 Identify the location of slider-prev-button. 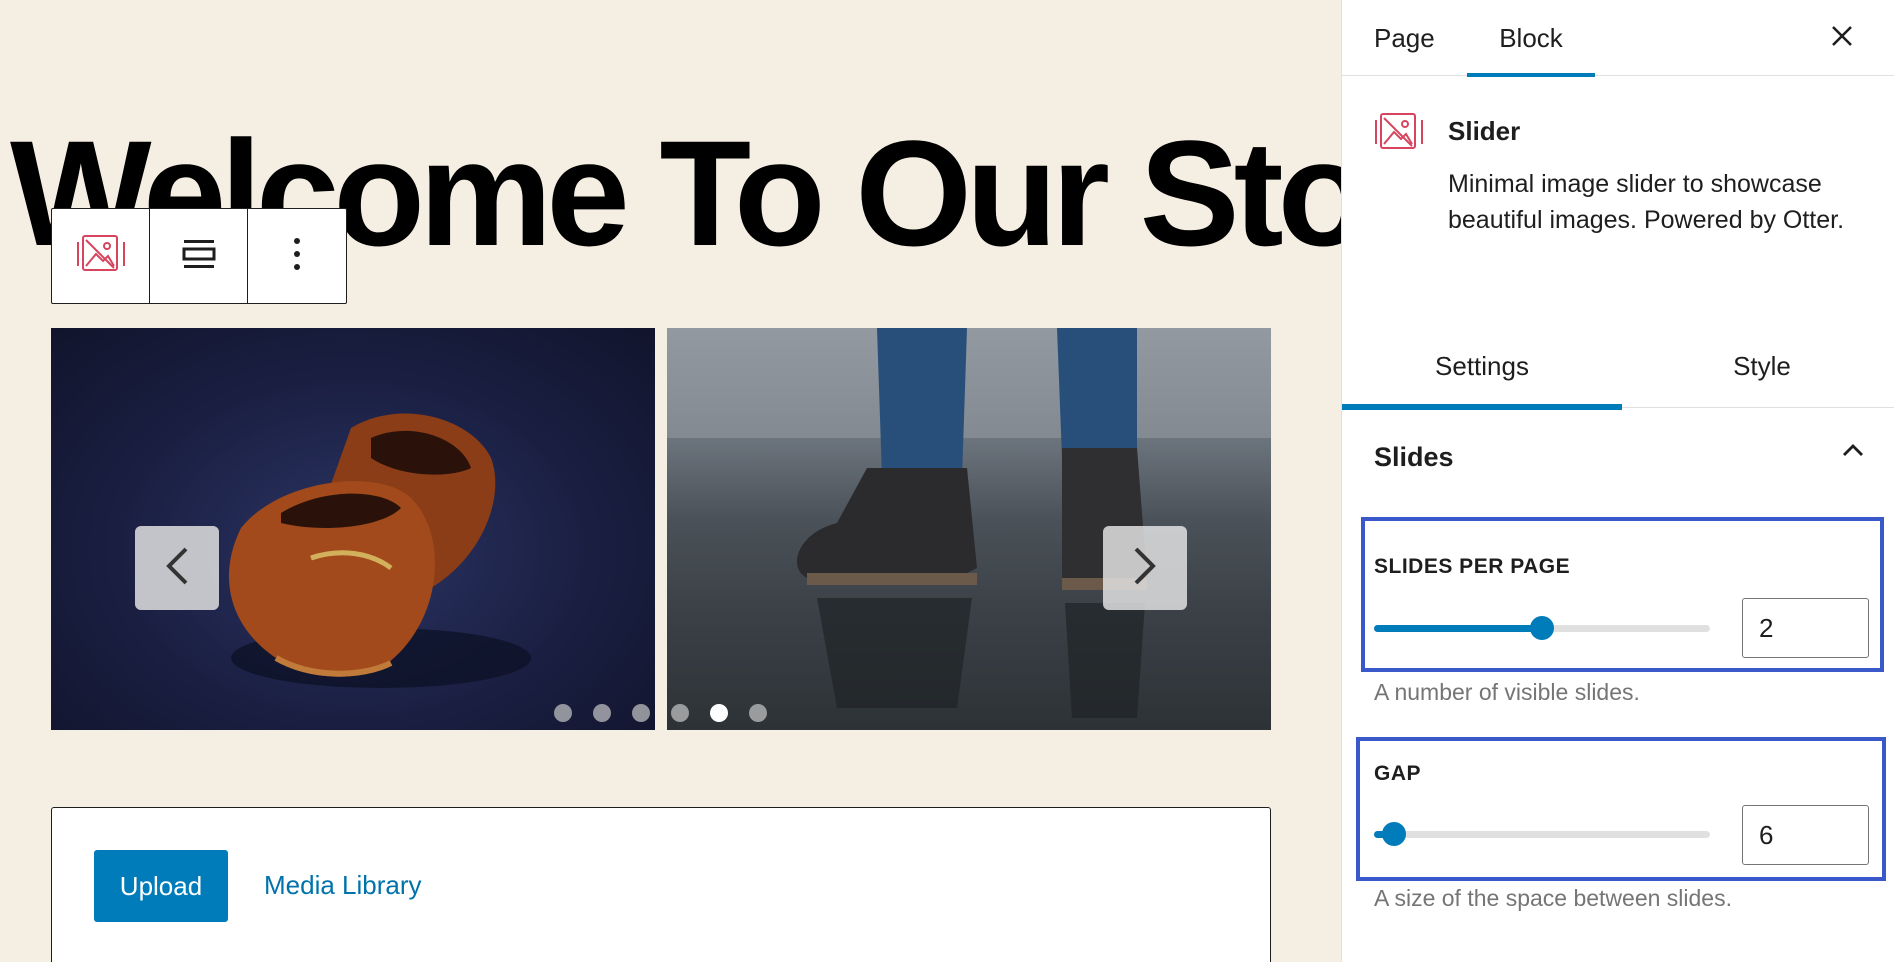
(177, 568).